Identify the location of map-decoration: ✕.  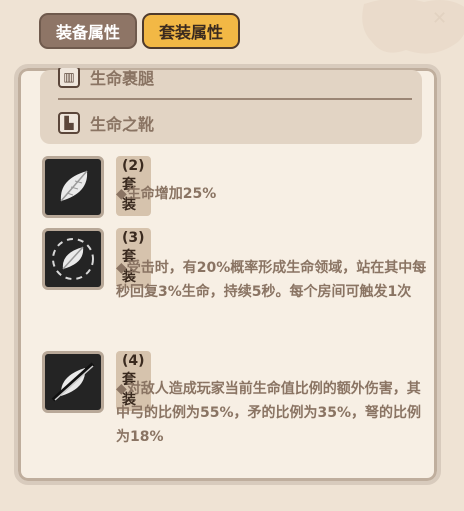
(413, 27).